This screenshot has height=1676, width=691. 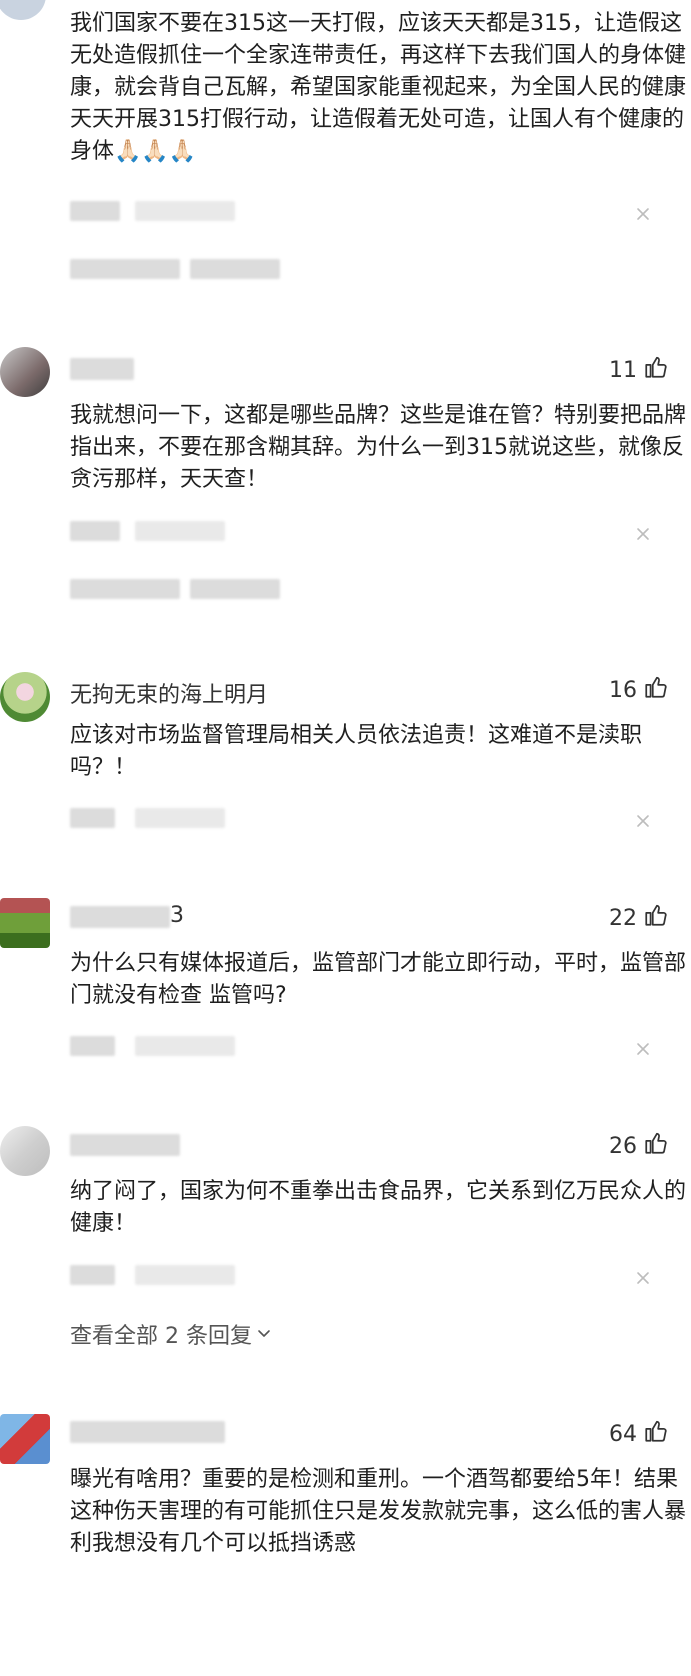 I want to click on like-button: 26, so click(x=639, y=1146).